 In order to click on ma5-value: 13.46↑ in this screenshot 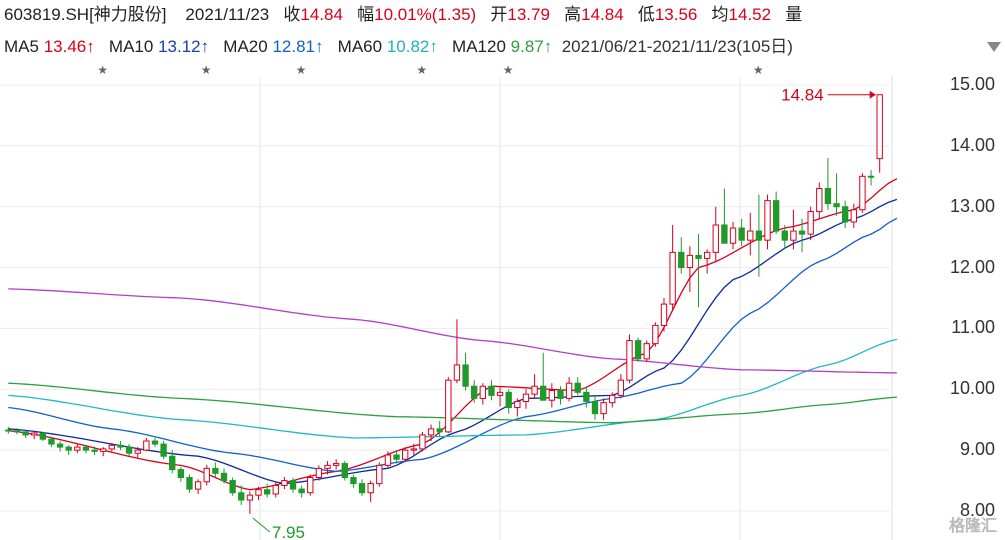, I will do `click(69, 46)`.